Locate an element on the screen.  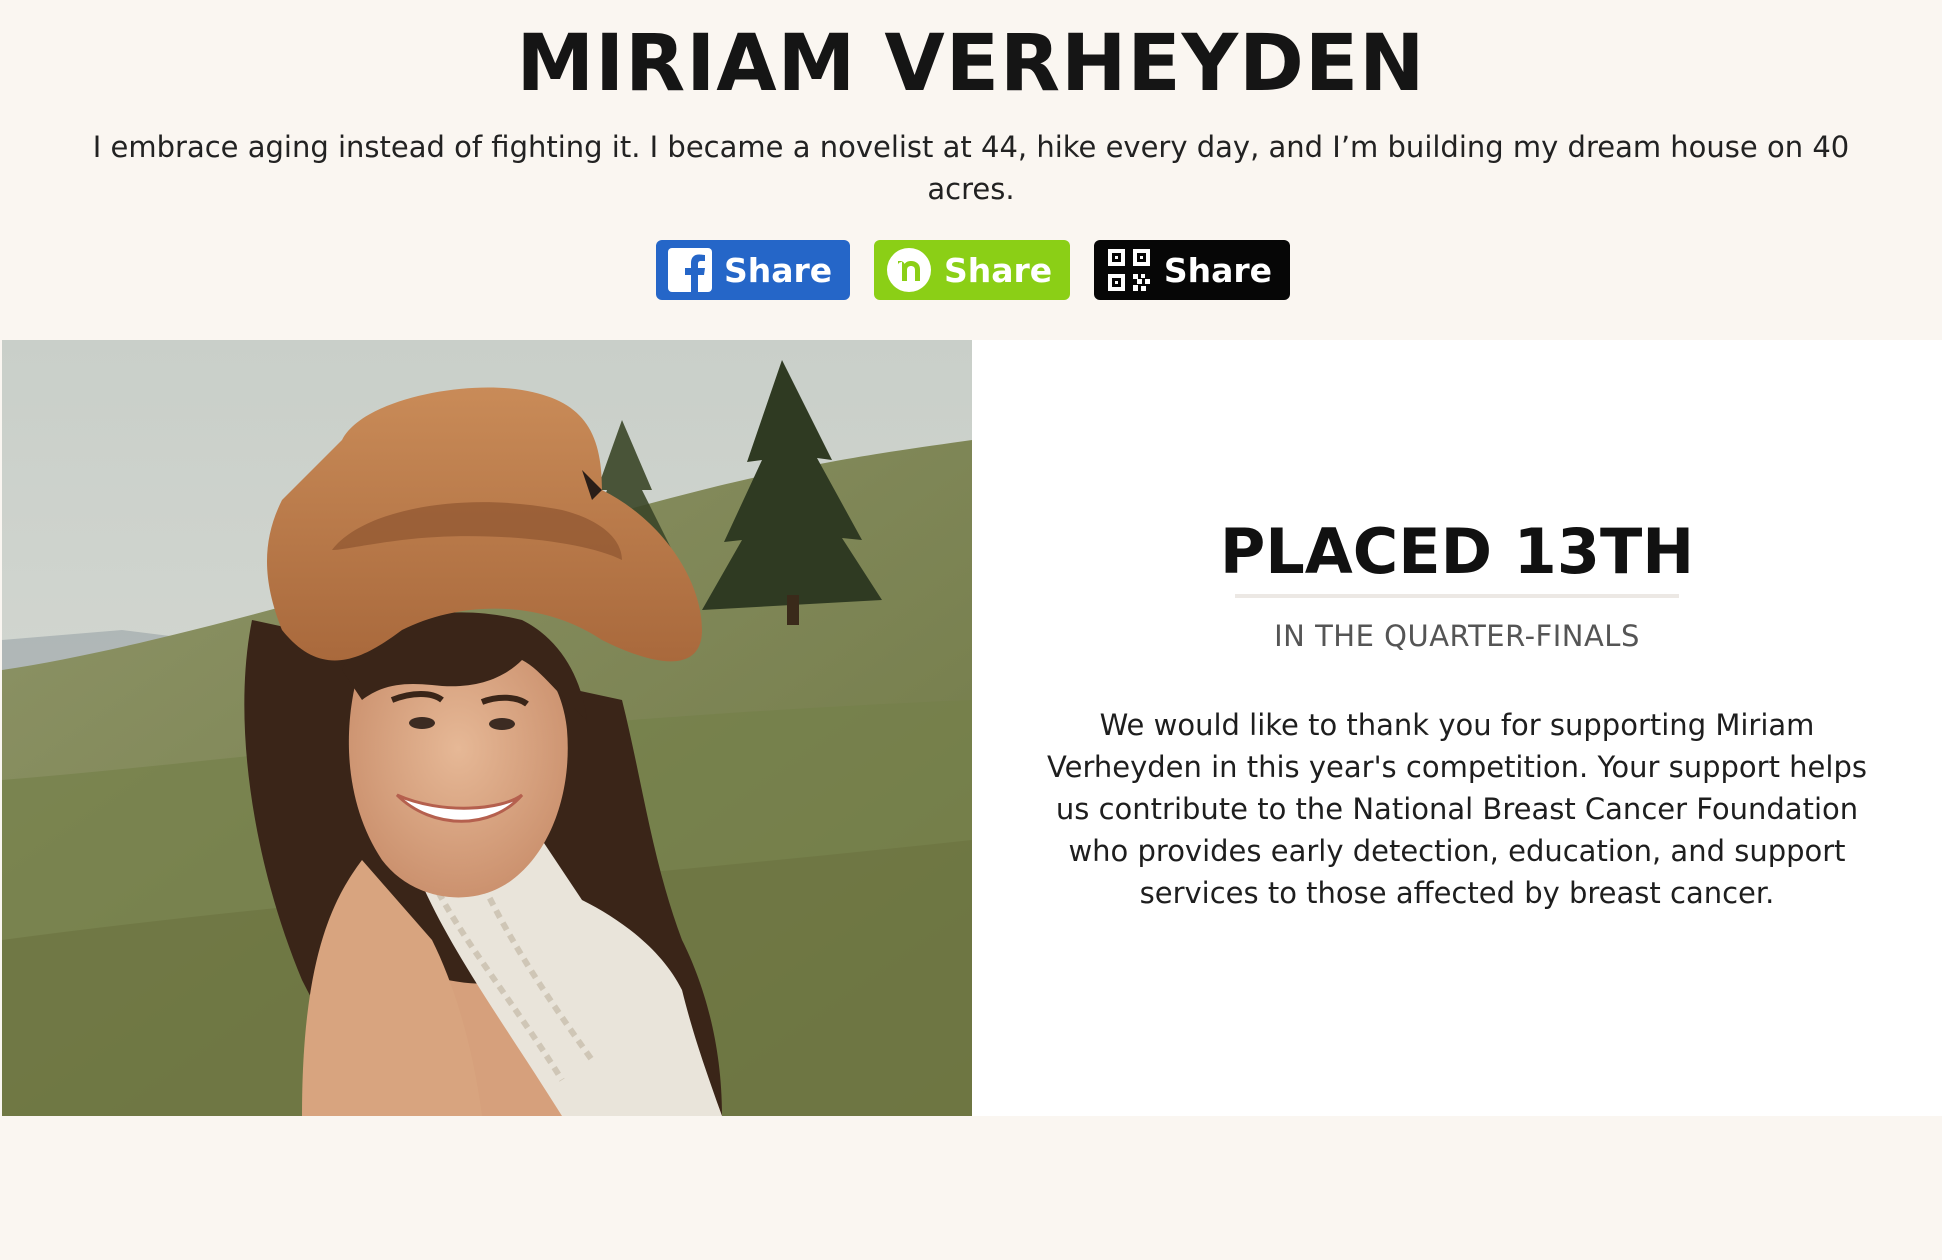
facebook-share-label: Share is located at coordinates (778, 270).